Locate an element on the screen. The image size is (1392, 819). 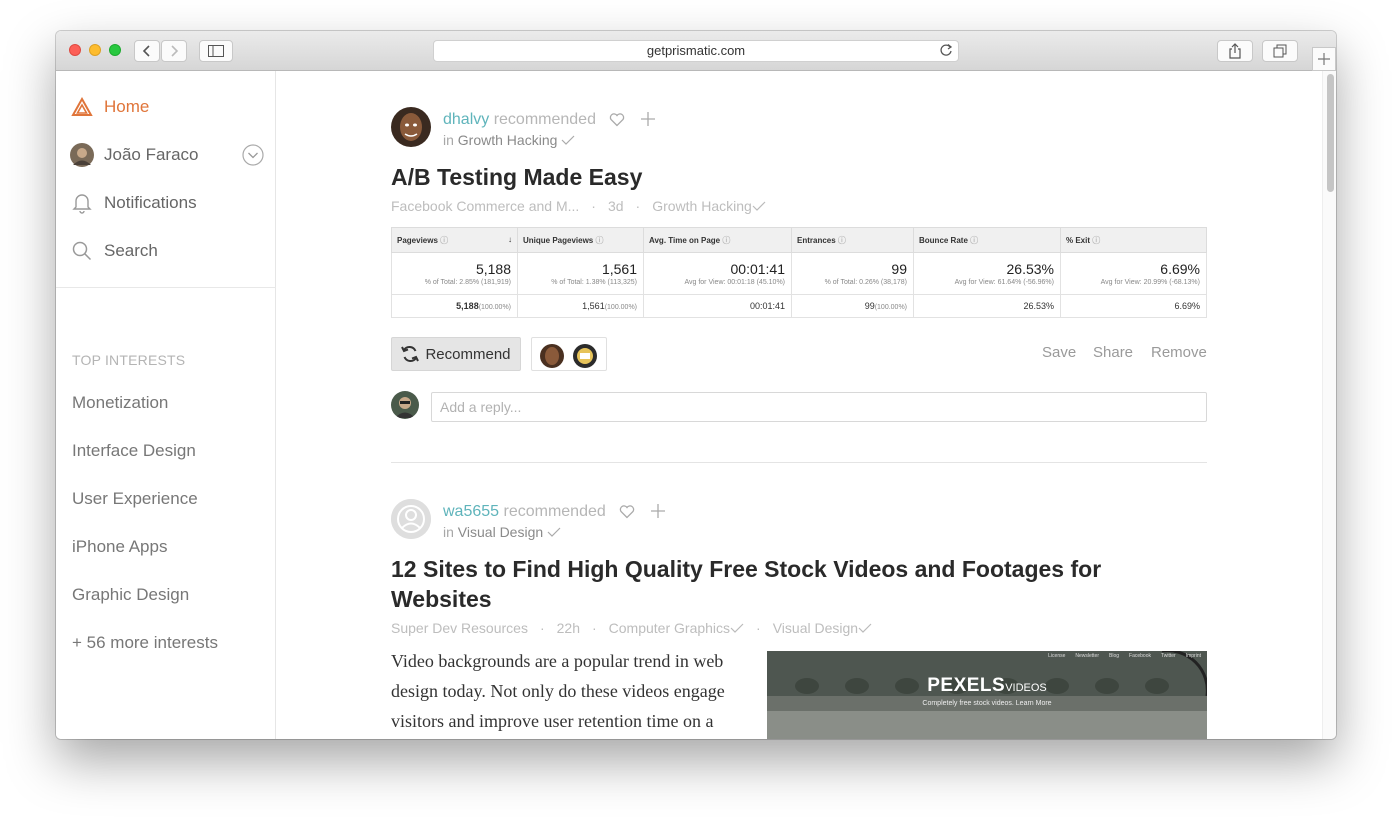
sidebar-item-search: Search is located at coordinates (114, 251).